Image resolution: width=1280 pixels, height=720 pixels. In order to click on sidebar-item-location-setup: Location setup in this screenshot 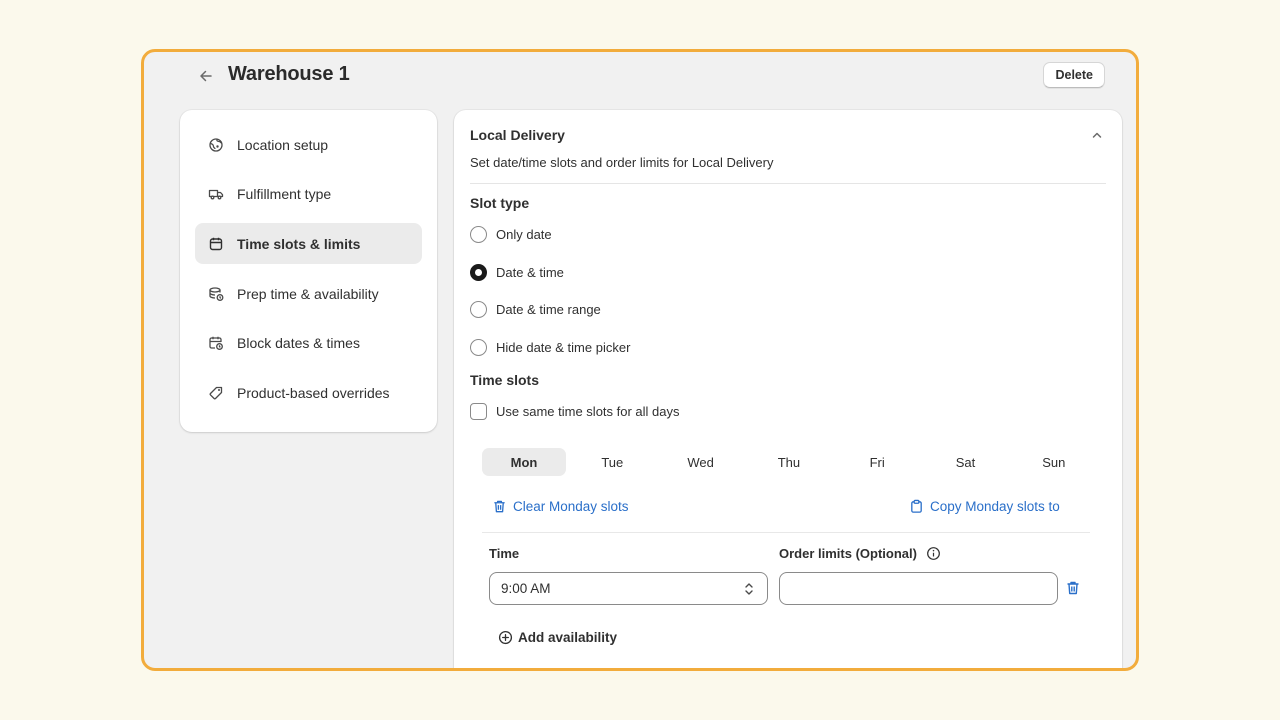, I will do `click(308, 144)`.